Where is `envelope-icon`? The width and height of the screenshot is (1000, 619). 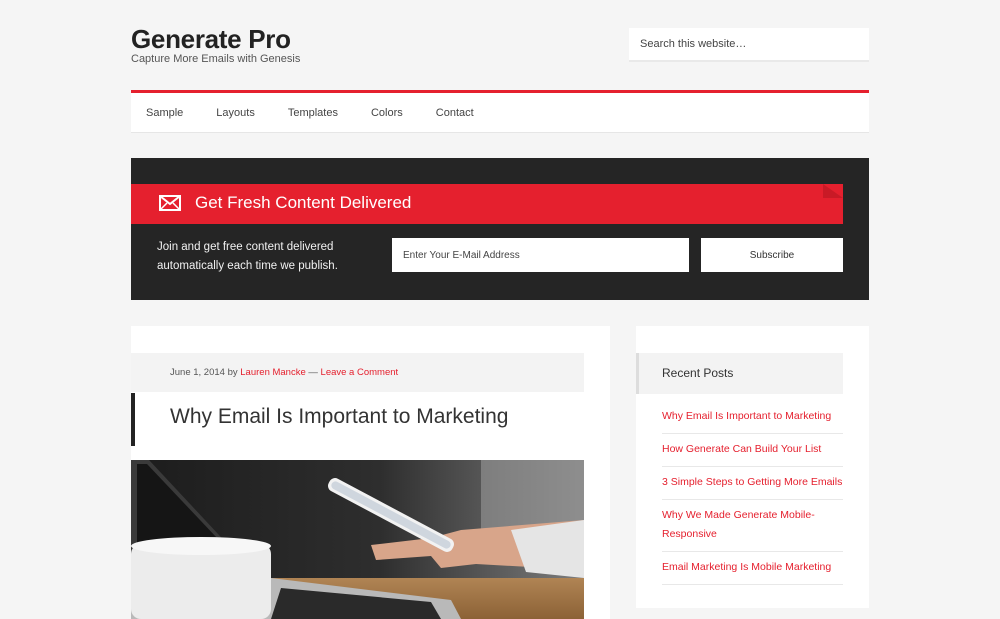 envelope-icon is located at coordinates (170, 203).